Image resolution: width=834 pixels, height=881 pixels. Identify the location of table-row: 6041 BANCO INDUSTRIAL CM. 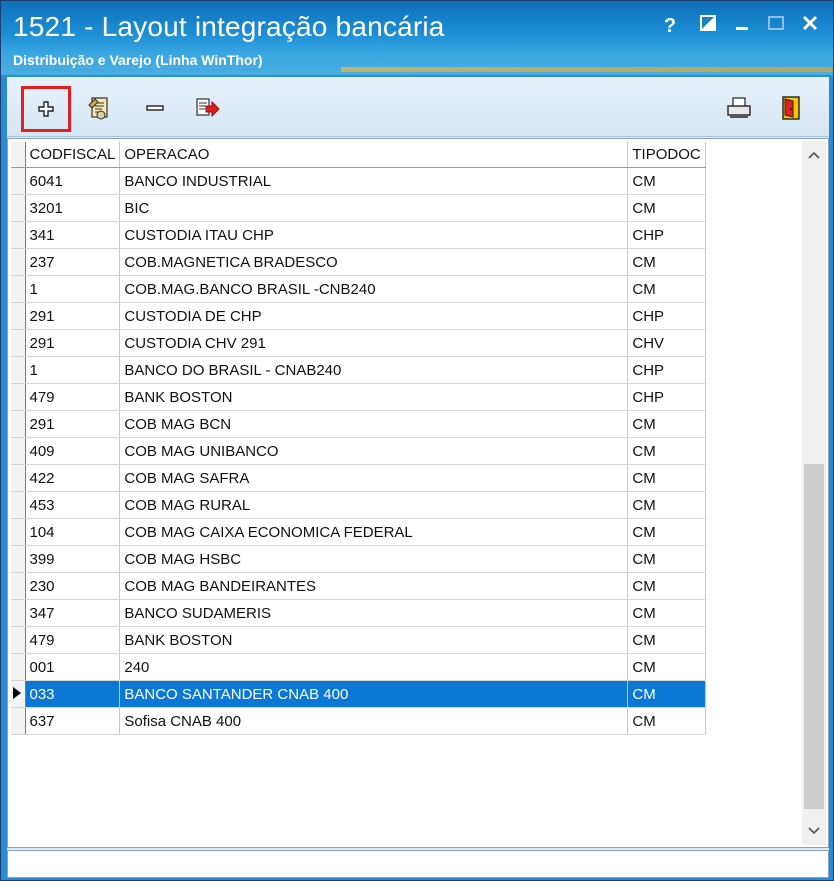
(358, 181).